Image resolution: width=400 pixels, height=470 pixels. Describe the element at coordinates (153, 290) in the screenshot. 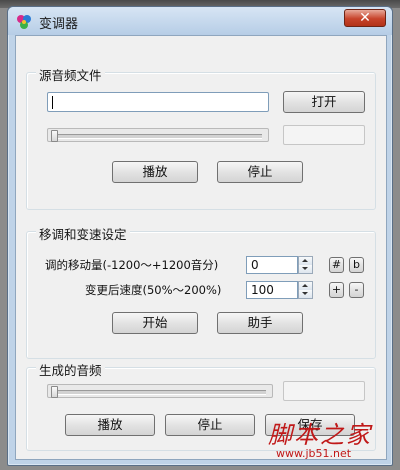

I see `speed-label: 变更后速度(50%～200%)` at that location.